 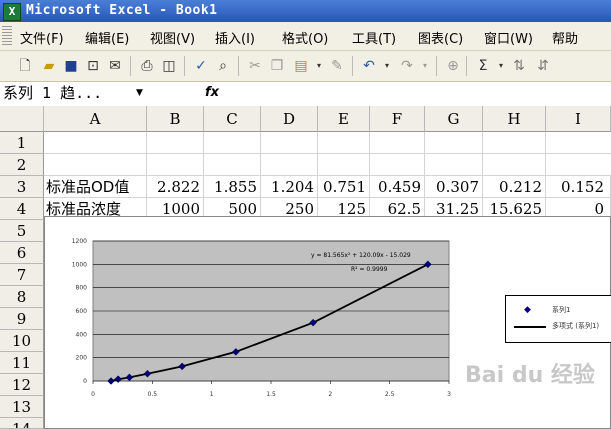 What do you see at coordinates (527, 310) in the screenshot?
I see `legend-marker-icon: ◆` at bounding box center [527, 310].